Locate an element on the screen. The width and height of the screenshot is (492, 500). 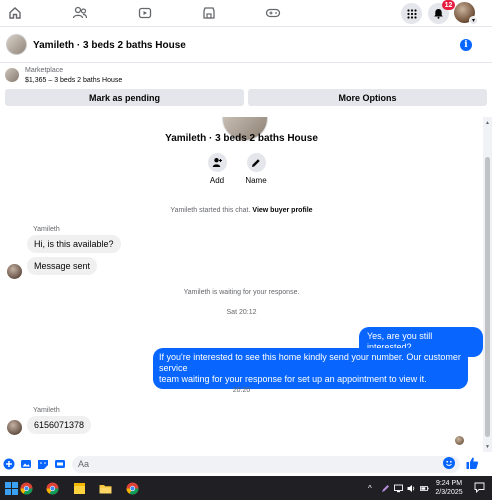
windows-taskbar: ^ 9:24 PM 2/3/2025 is located at coordinates (246, 488).